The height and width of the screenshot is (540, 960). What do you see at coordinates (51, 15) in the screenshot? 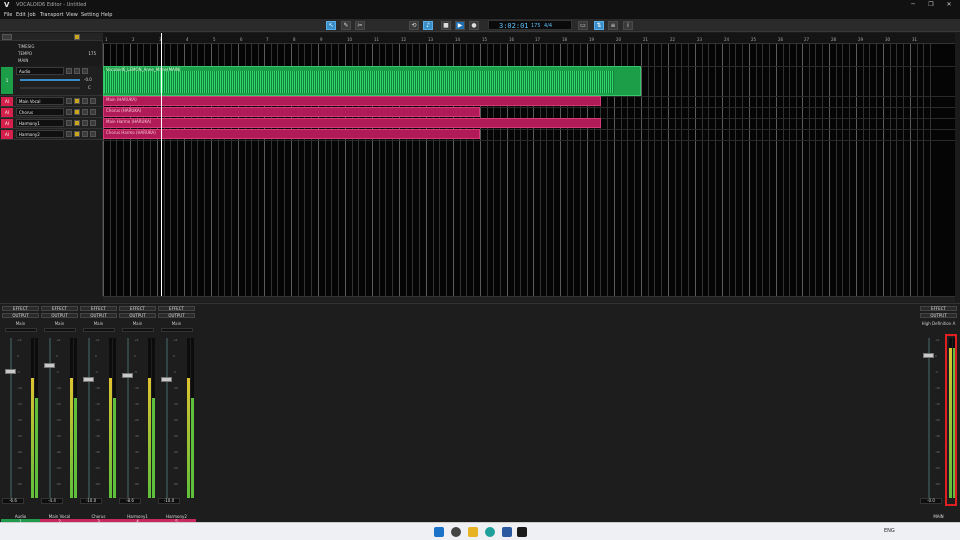
I see `menu-transport: Transport` at bounding box center [51, 15].